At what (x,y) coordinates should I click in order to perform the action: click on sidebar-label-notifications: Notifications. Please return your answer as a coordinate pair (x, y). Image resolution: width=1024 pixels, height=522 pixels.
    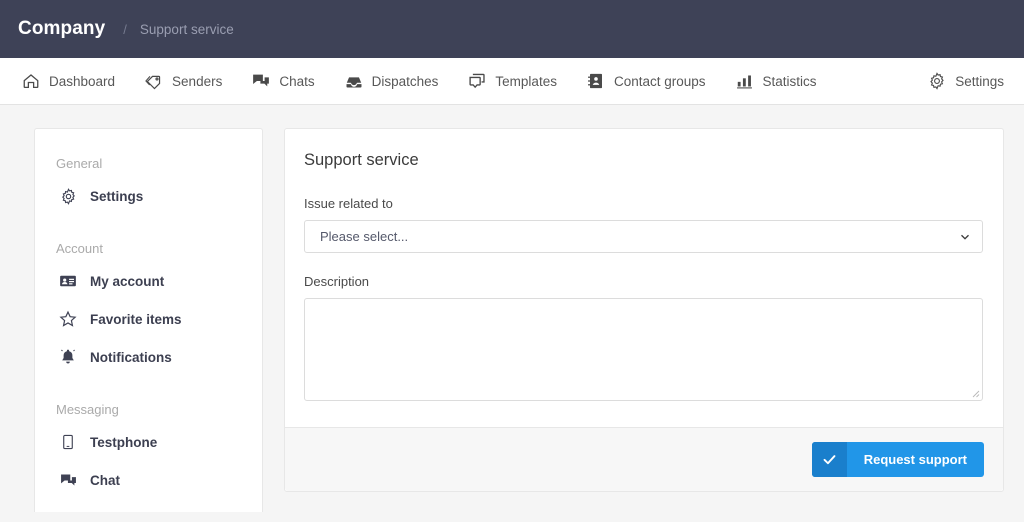
    Looking at the image, I should click on (131, 357).